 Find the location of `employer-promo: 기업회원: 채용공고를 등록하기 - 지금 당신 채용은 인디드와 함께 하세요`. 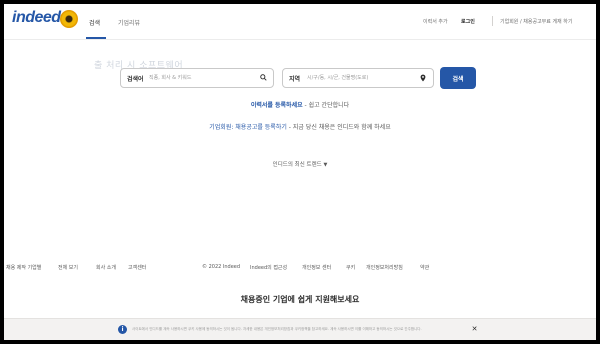

employer-promo: 기업회원: 채용공고를 등록하기 - 지금 당신 채용은 인디드와 함께 하세요 is located at coordinates (300, 126).